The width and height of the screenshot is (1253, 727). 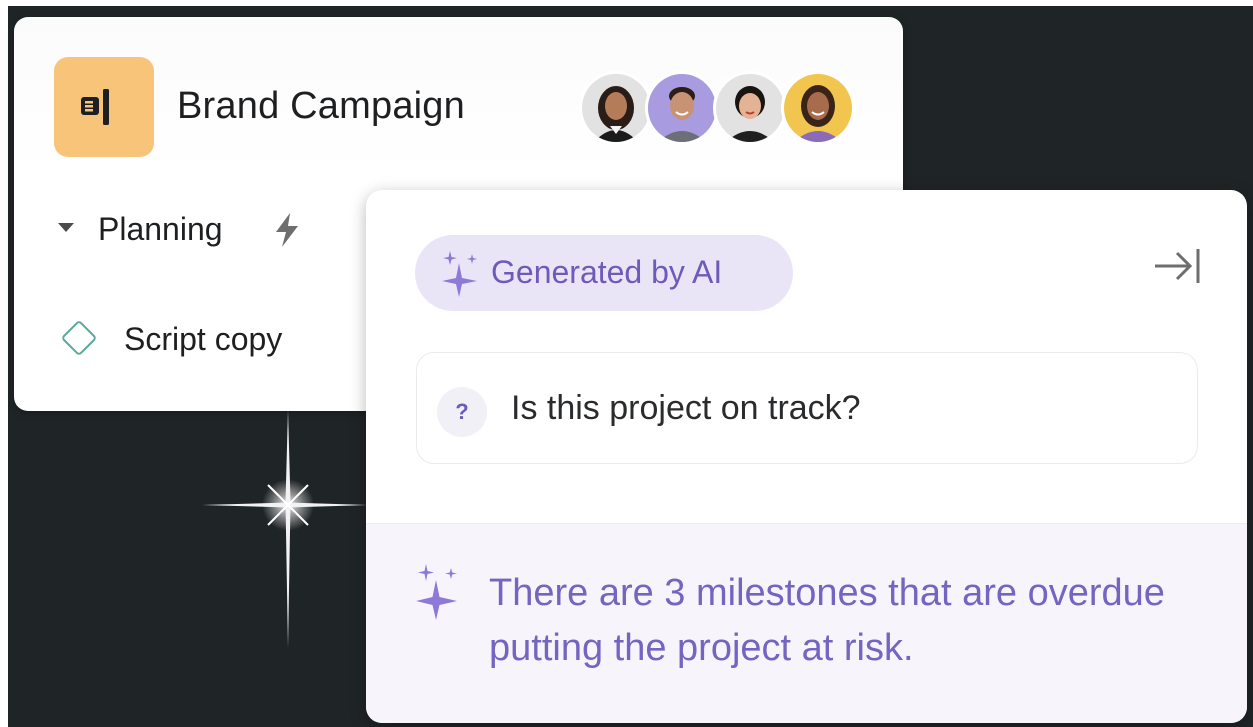 I want to click on frame-top-edge, so click(x=626, y=3).